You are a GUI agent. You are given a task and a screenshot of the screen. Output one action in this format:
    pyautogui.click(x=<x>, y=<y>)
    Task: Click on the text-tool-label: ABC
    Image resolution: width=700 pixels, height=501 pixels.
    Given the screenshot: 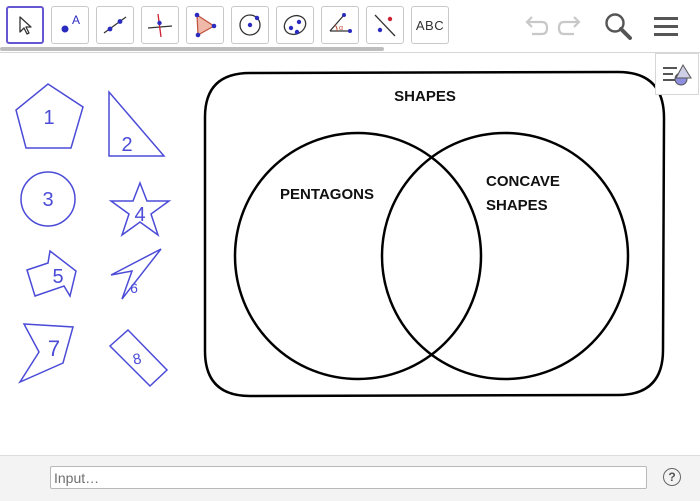 What is the action you would take?
    pyautogui.click(x=430, y=25)
    